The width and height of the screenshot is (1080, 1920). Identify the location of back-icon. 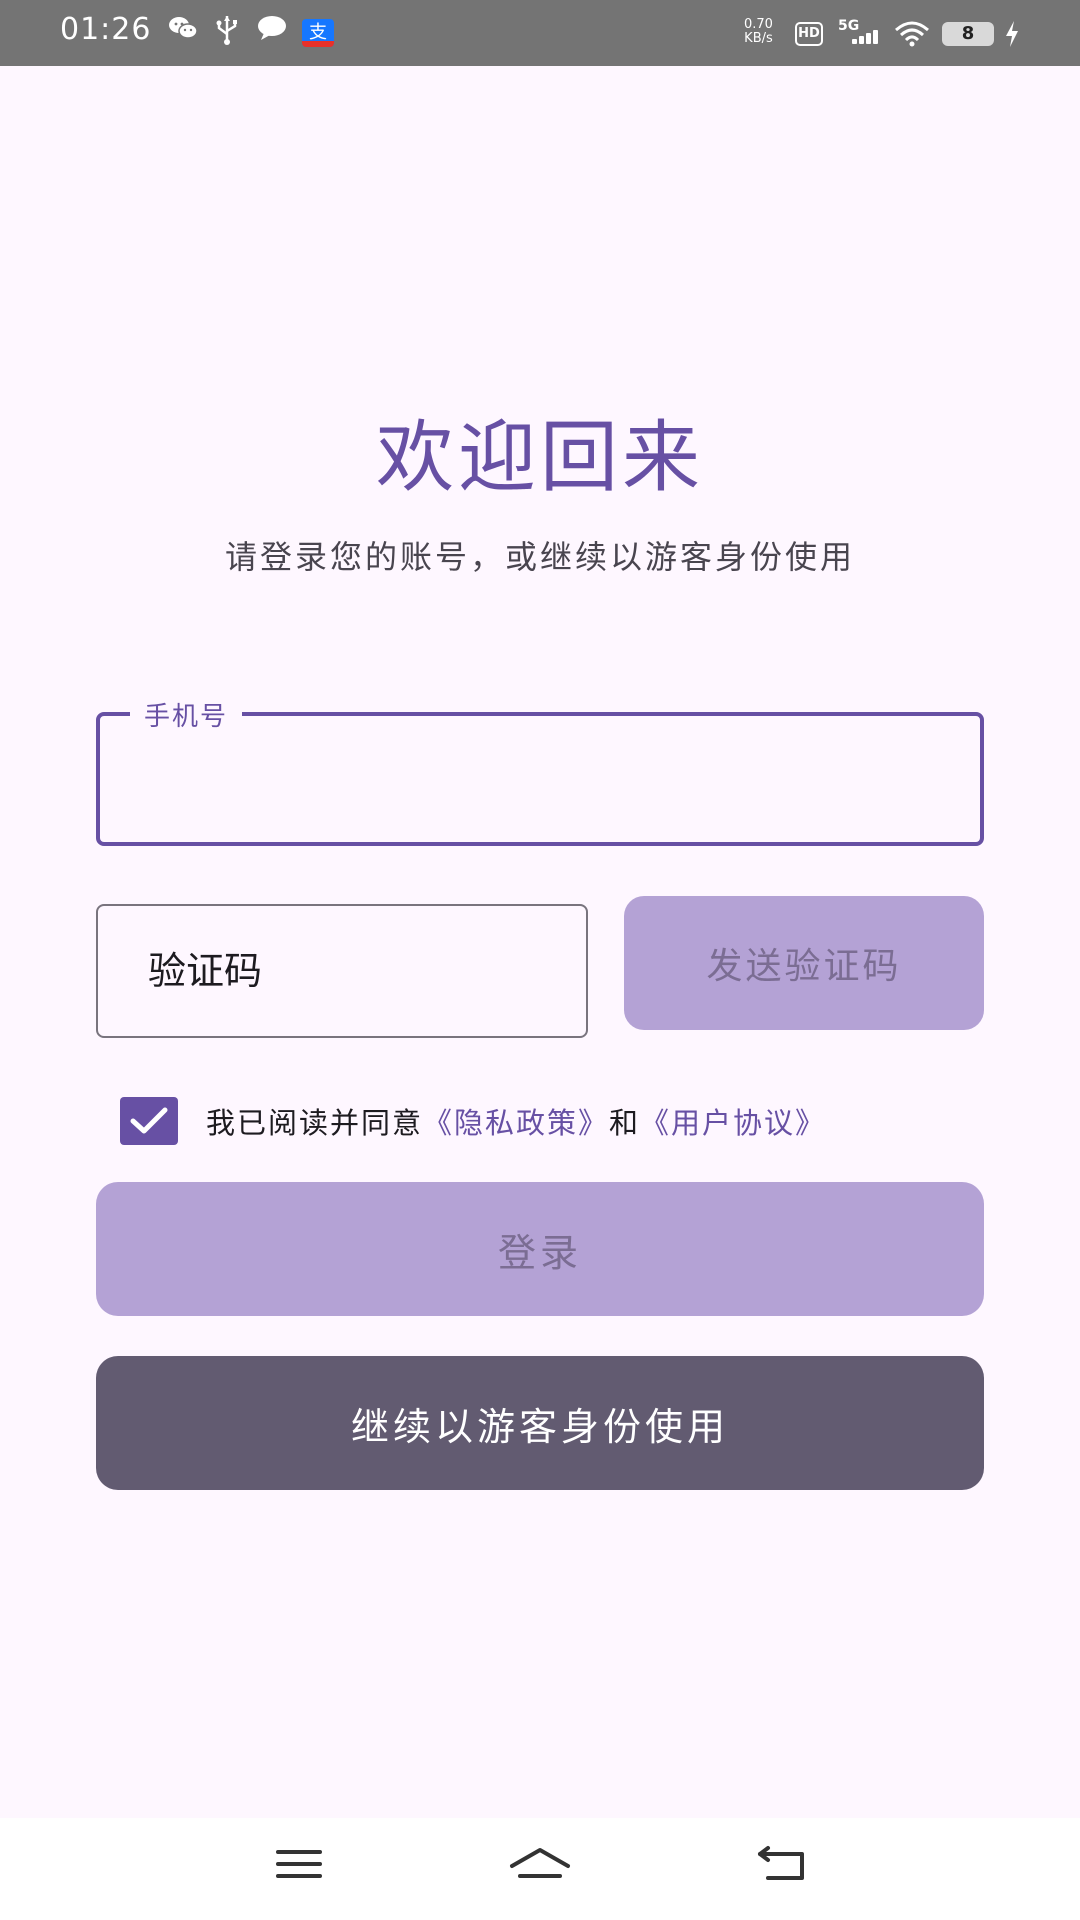
(781, 1866).